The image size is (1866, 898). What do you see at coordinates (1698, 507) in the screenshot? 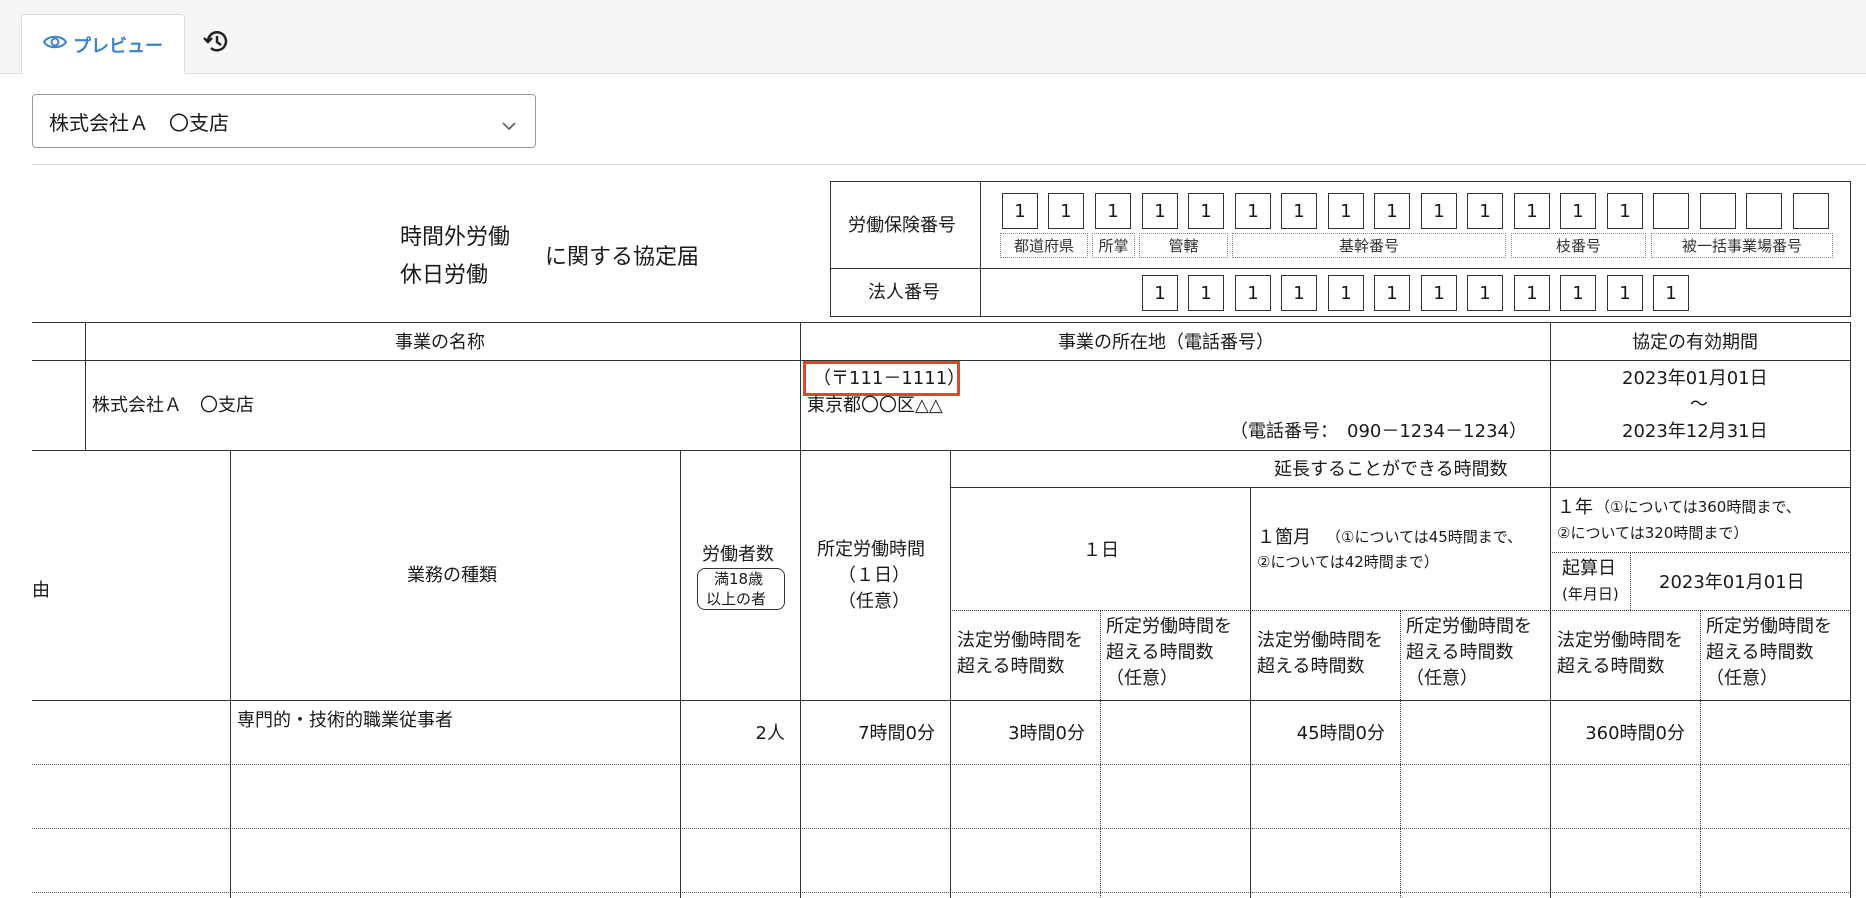
I see `year-note-line1: （①については360時間まで、` at bounding box center [1698, 507].